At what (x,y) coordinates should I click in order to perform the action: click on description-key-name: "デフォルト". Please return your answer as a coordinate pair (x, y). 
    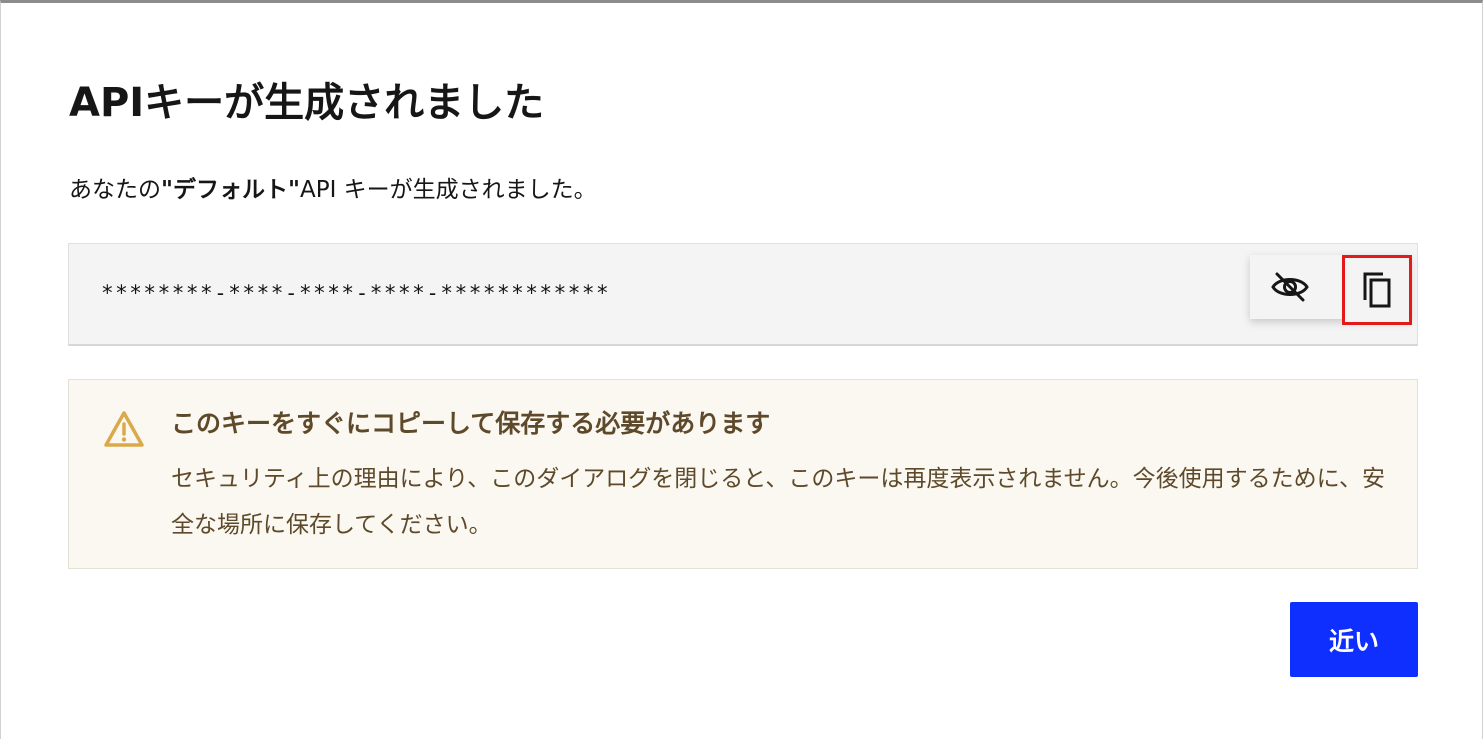
    Looking at the image, I should click on (230, 190).